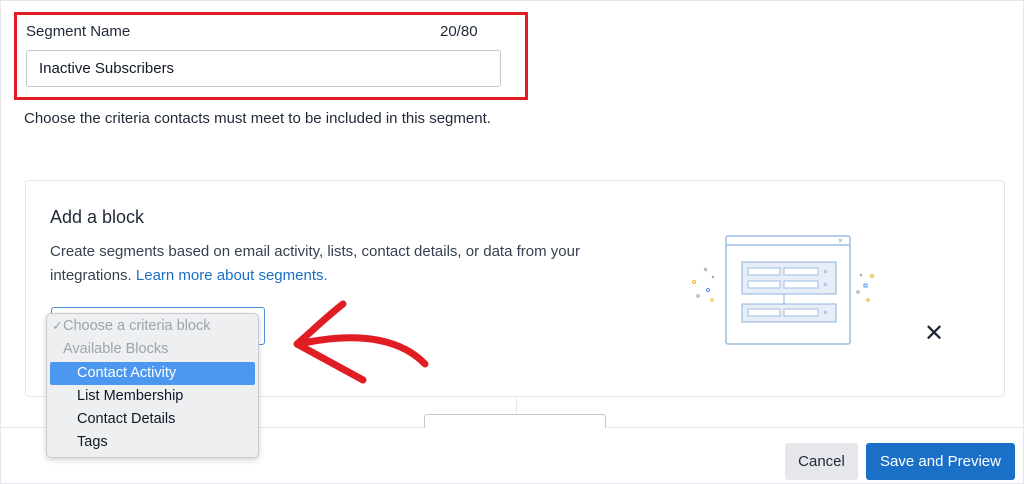 This screenshot has height=484, width=1024. What do you see at coordinates (152, 373) in the screenshot?
I see `dropdown-option-contact-activity: Contact Activity` at bounding box center [152, 373].